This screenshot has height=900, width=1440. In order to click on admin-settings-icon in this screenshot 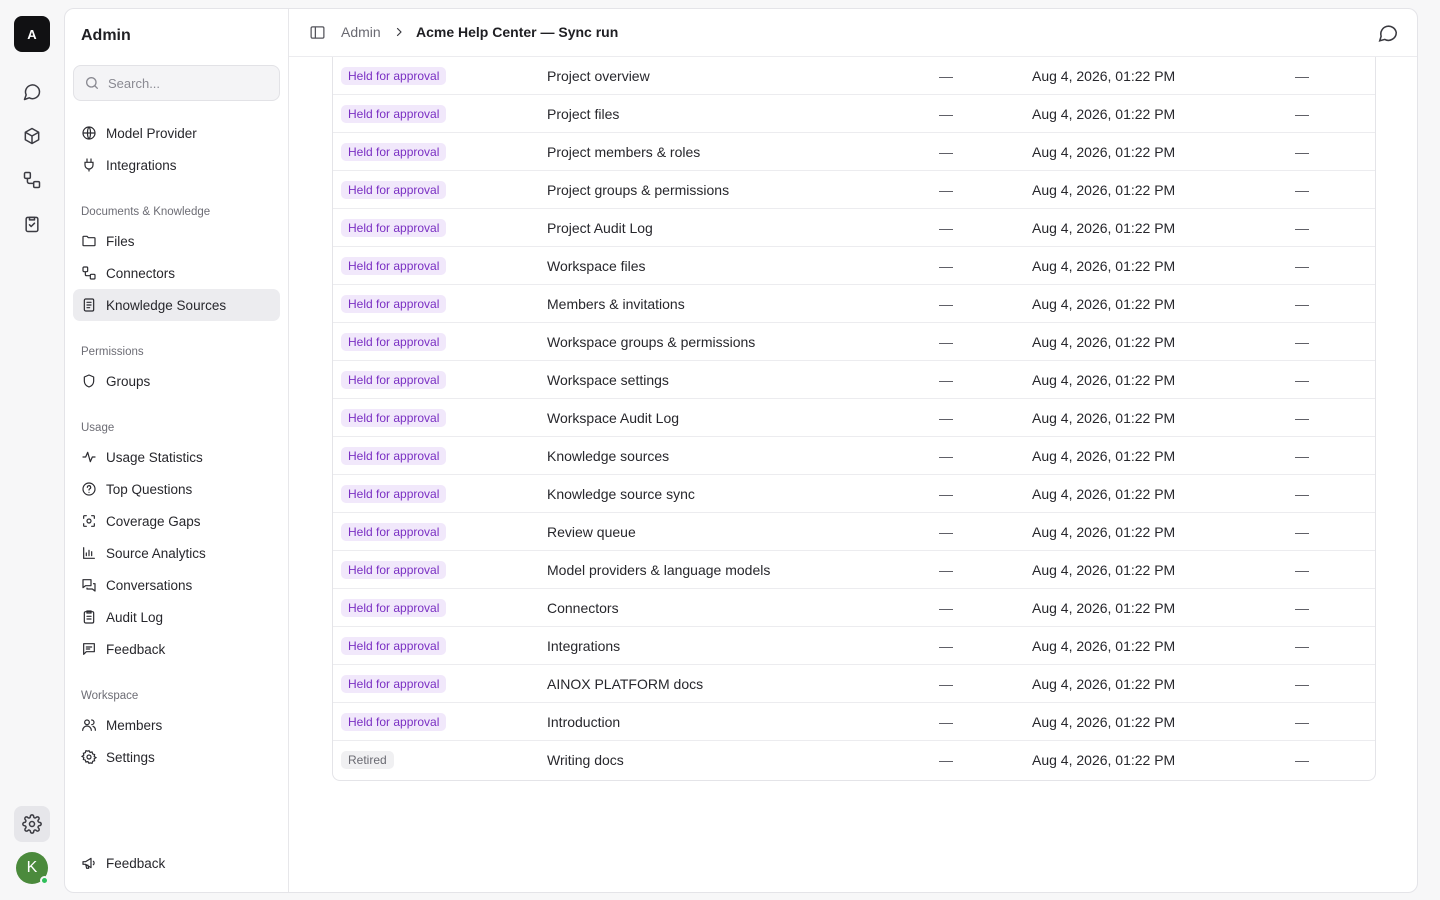, I will do `click(32, 824)`.